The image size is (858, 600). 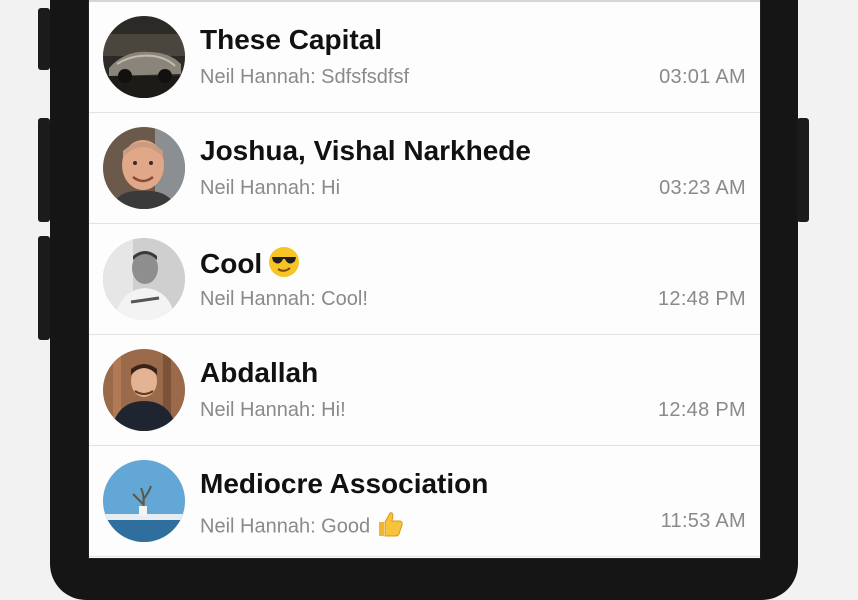 I want to click on chat-preview: Neil Hannah: Hi!, so click(x=273, y=410).